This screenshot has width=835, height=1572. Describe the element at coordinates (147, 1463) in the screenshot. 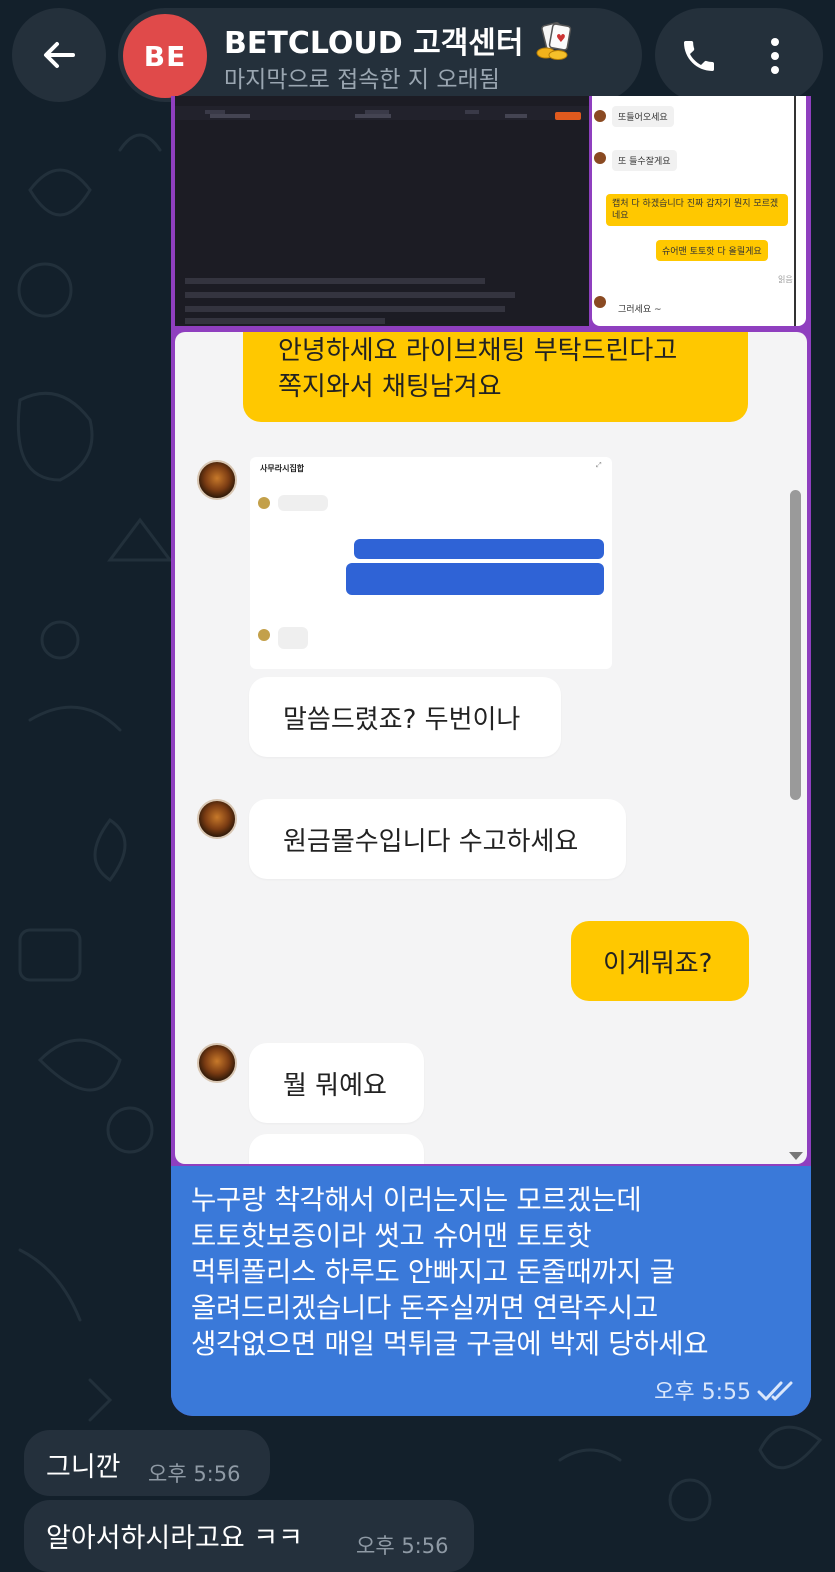

I see `incoming-message: 그니깐 오후 5:56` at that location.